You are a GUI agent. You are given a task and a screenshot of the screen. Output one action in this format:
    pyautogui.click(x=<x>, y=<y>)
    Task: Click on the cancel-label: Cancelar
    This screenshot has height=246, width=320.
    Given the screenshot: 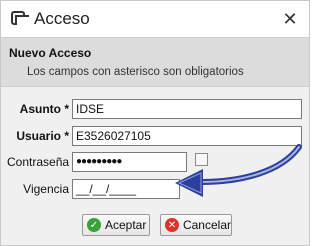 What is the action you would take?
    pyautogui.click(x=206, y=225)
    